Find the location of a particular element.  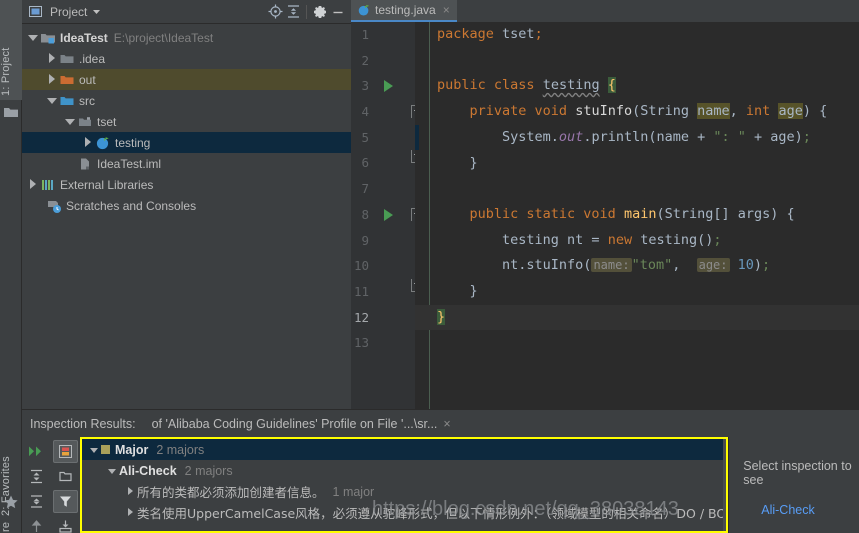

tree-label: External Libraries is located at coordinates (107, 184).